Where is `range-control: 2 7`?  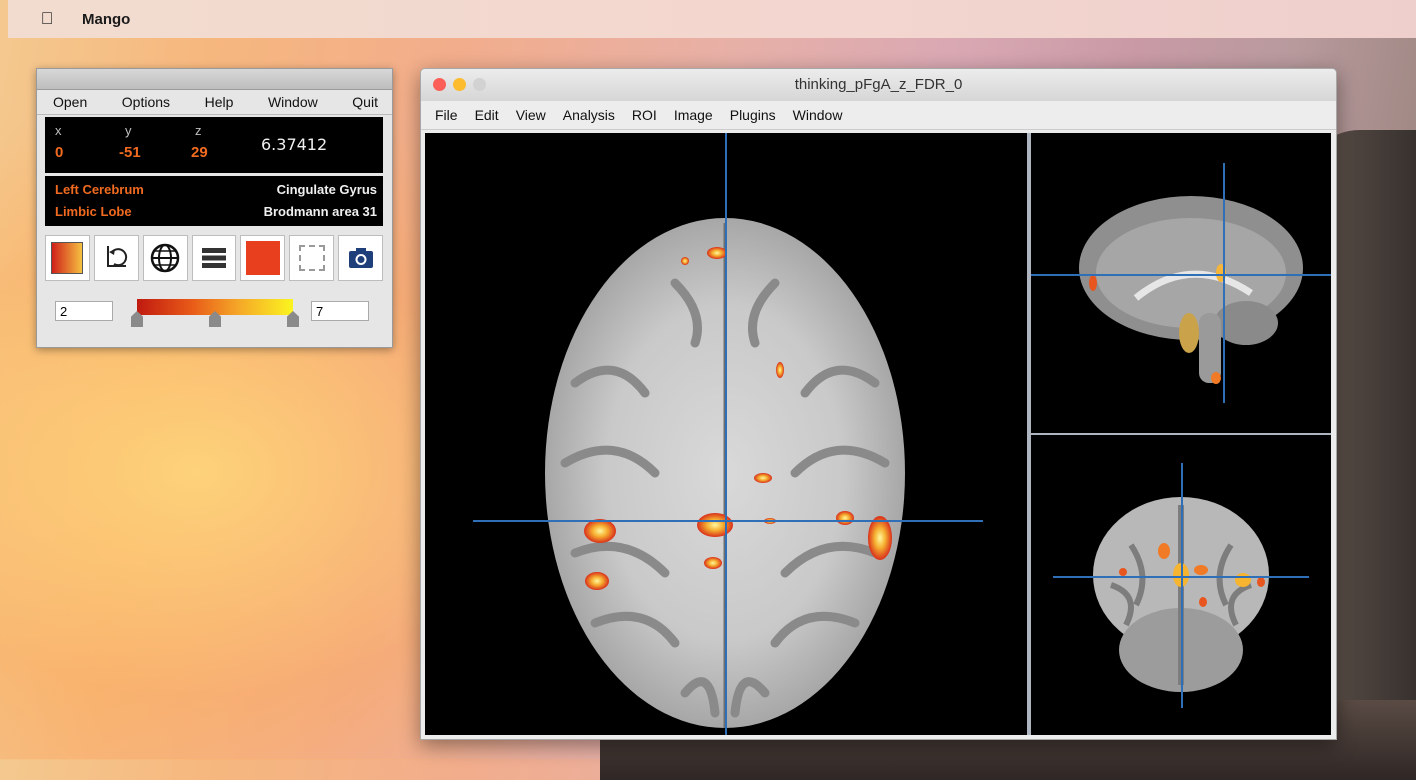 range-control: 2 7 is located at coordinates (215, 314).